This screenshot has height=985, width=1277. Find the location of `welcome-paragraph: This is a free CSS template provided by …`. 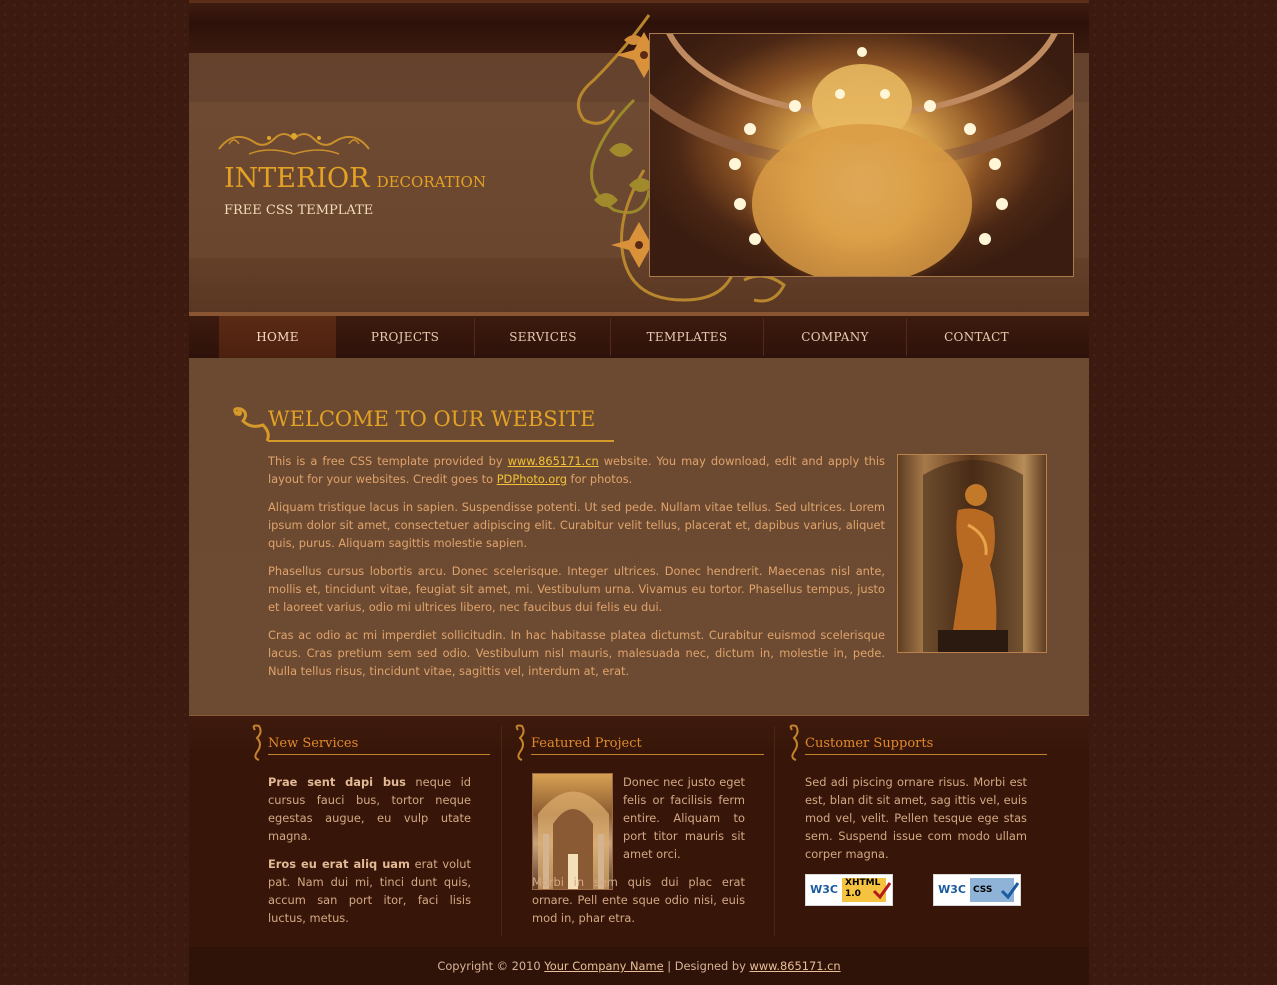

welcome-paragraph: This is a free CSS template provided by … is located at coordinates (576, 470).